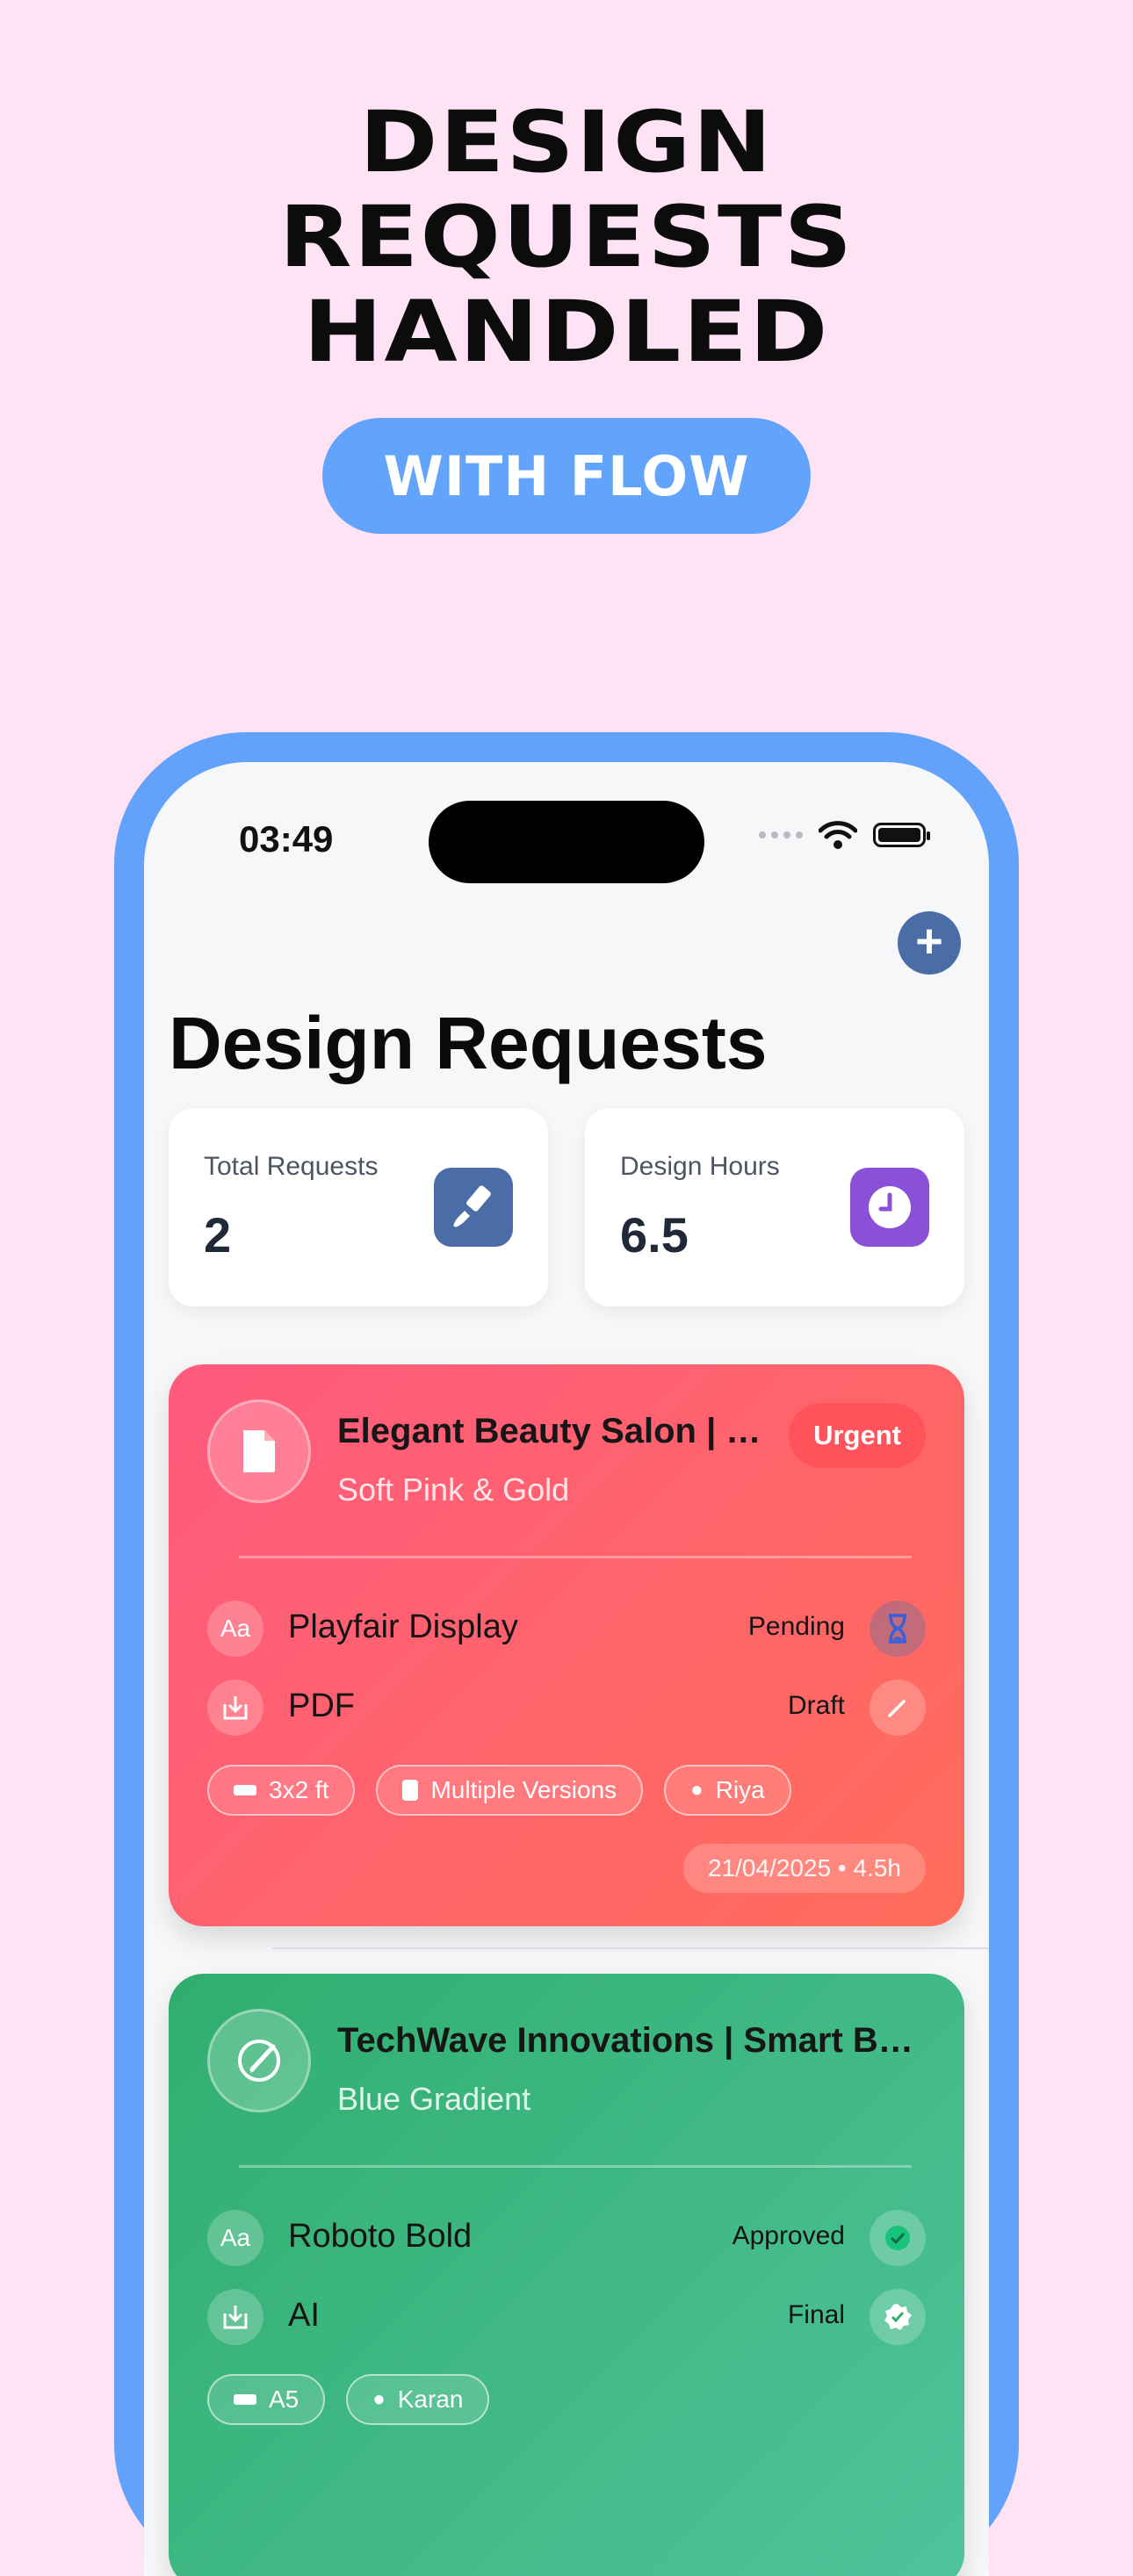 The height and width of the screenshot is (2576, 1133). Describe the element at coordinates (804, 1868) in the screenshot. I see `date-hours-pill: 21/04/2025 • 4.5h` at that location.